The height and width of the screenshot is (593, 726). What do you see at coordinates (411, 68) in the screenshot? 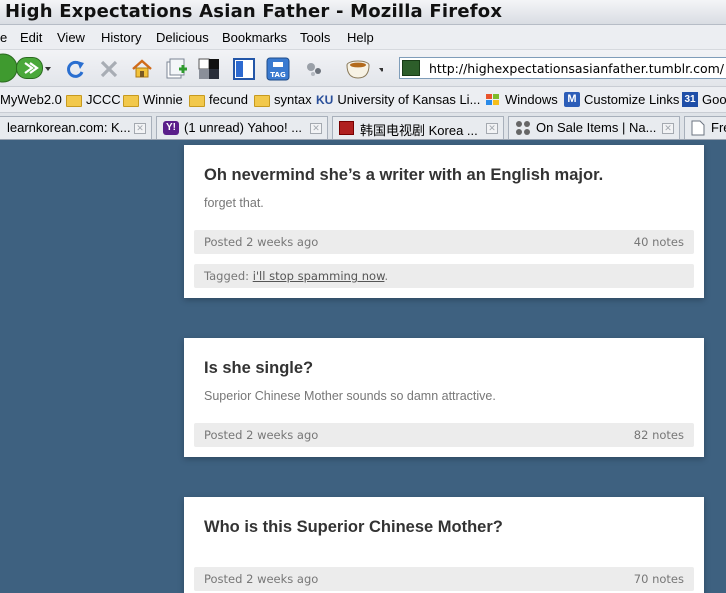
I see `site-favicon-icon` at bounding box center [411, 68].